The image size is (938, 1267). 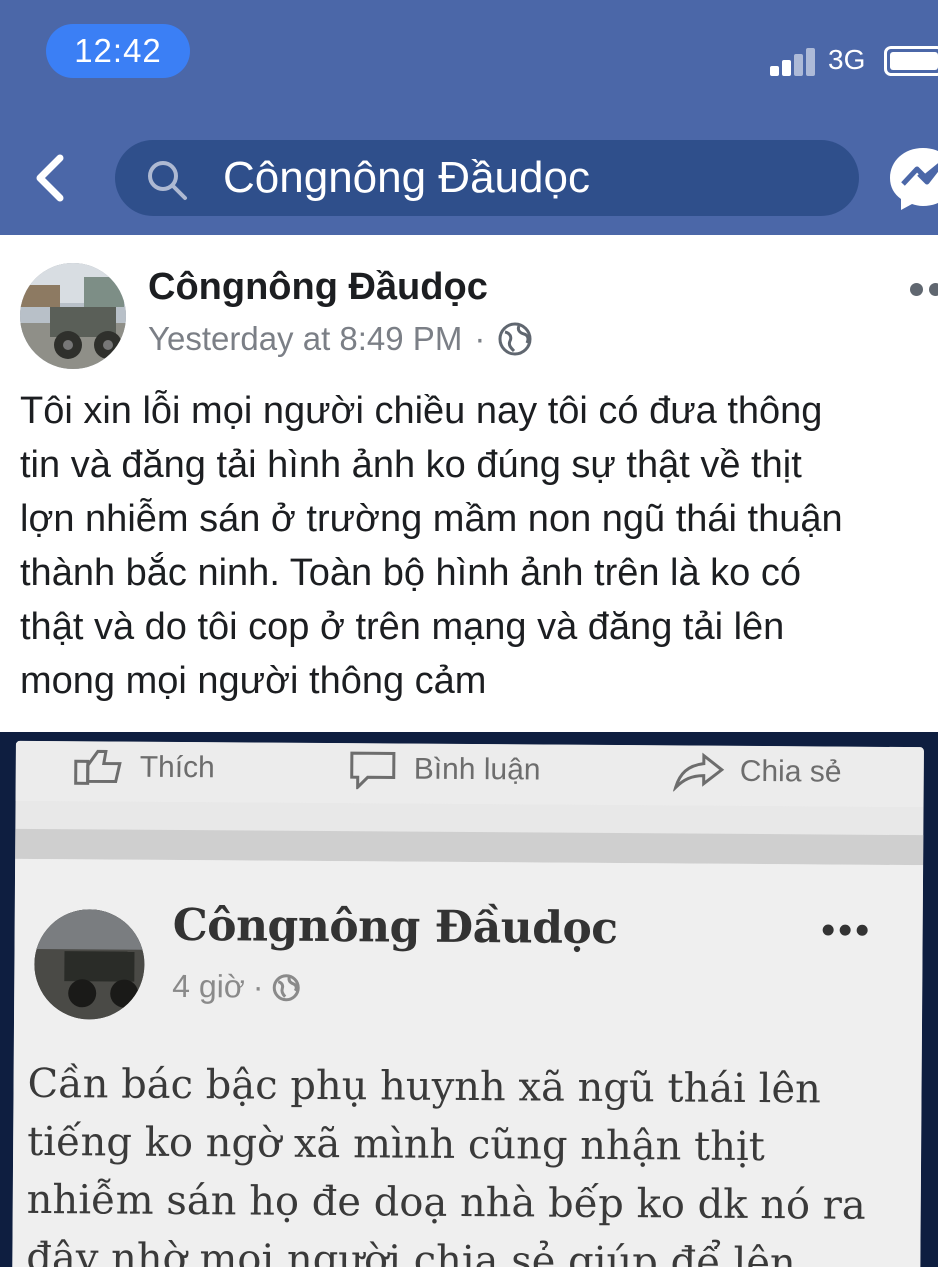 What do you see at coordinates (208, 986) in the screenshot?
I see `photo-post-timestamp: 4 giờ` at bounding box center [208, 986].